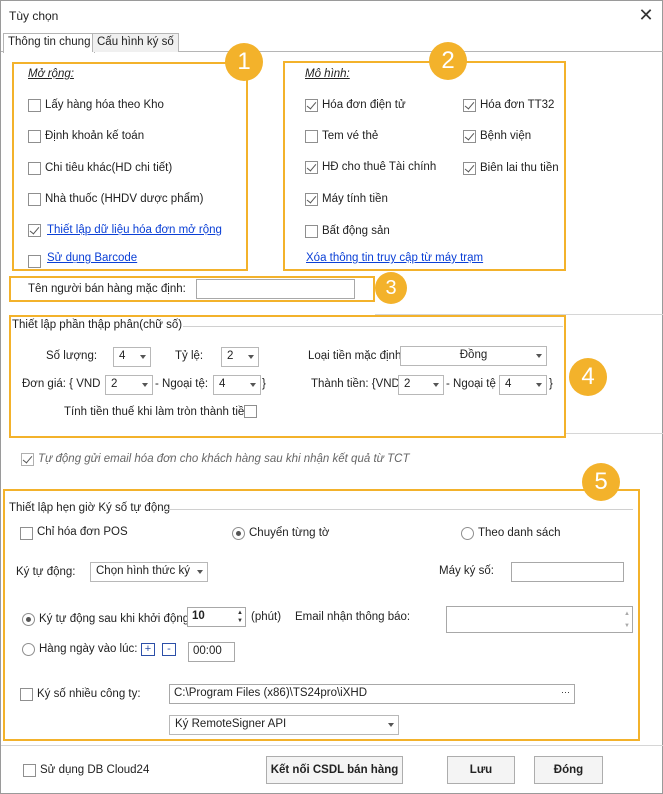  Describe the element at coordinates (34, 199) in the screenshot. I see `checkbox-nha-thuoc` at that location.